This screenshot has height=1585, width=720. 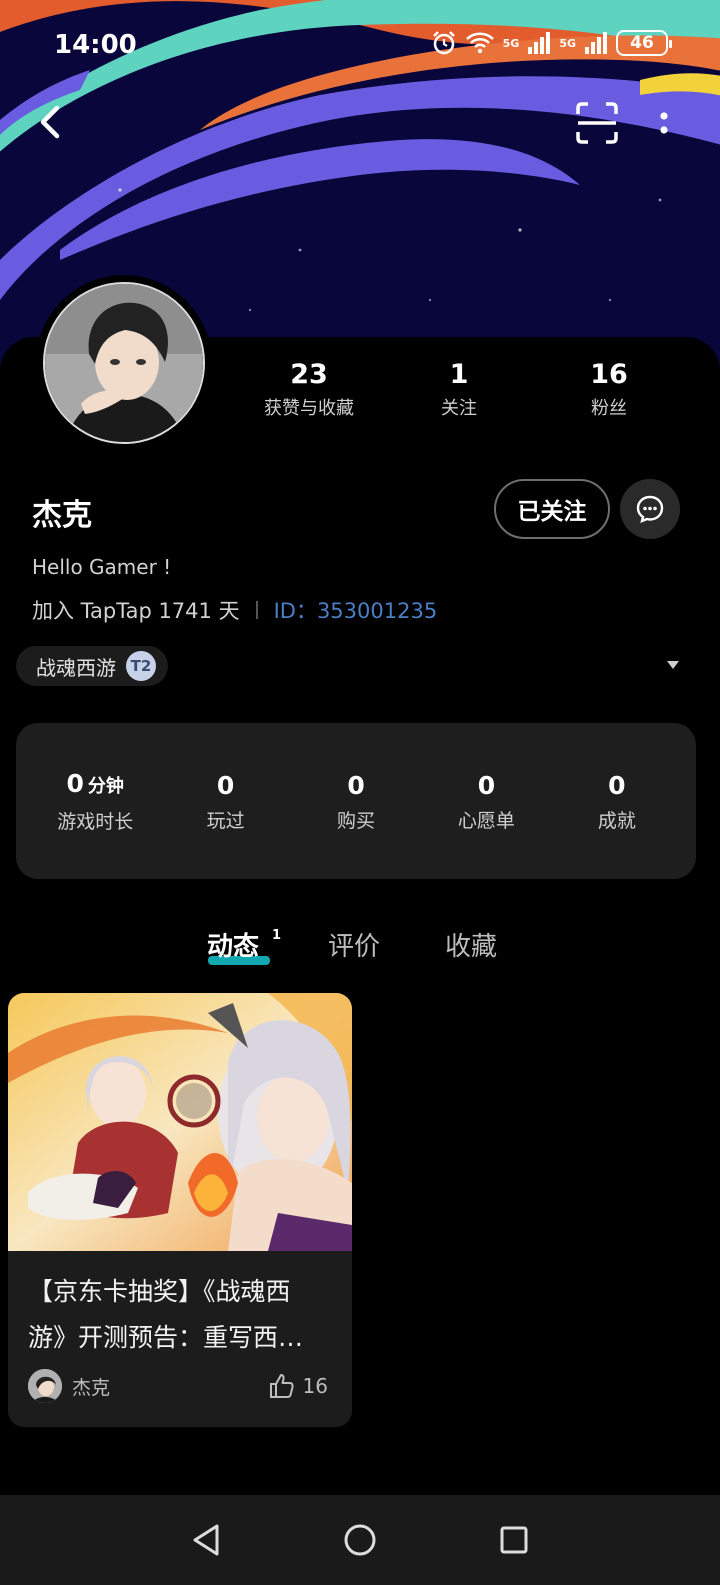 I want to click on tab-reviews: 评价, so click(x=354, y=944).